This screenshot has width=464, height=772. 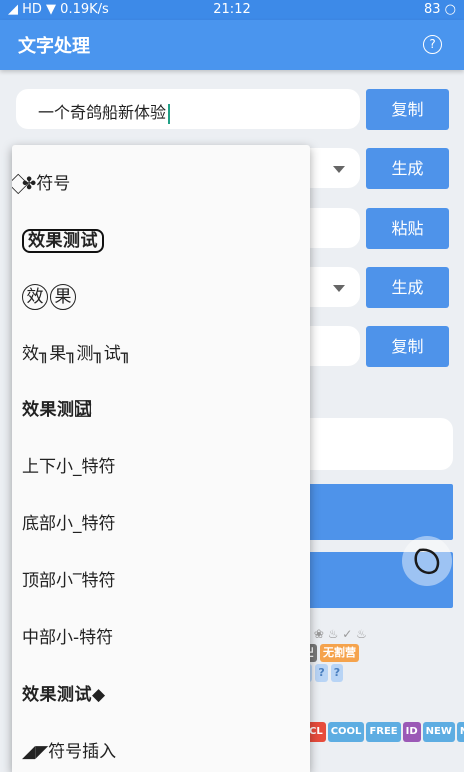 What do you see at coordinates (321, 673) in the screenshot?
I see `sticker-q2: ?` at bounding box center [321, 673].